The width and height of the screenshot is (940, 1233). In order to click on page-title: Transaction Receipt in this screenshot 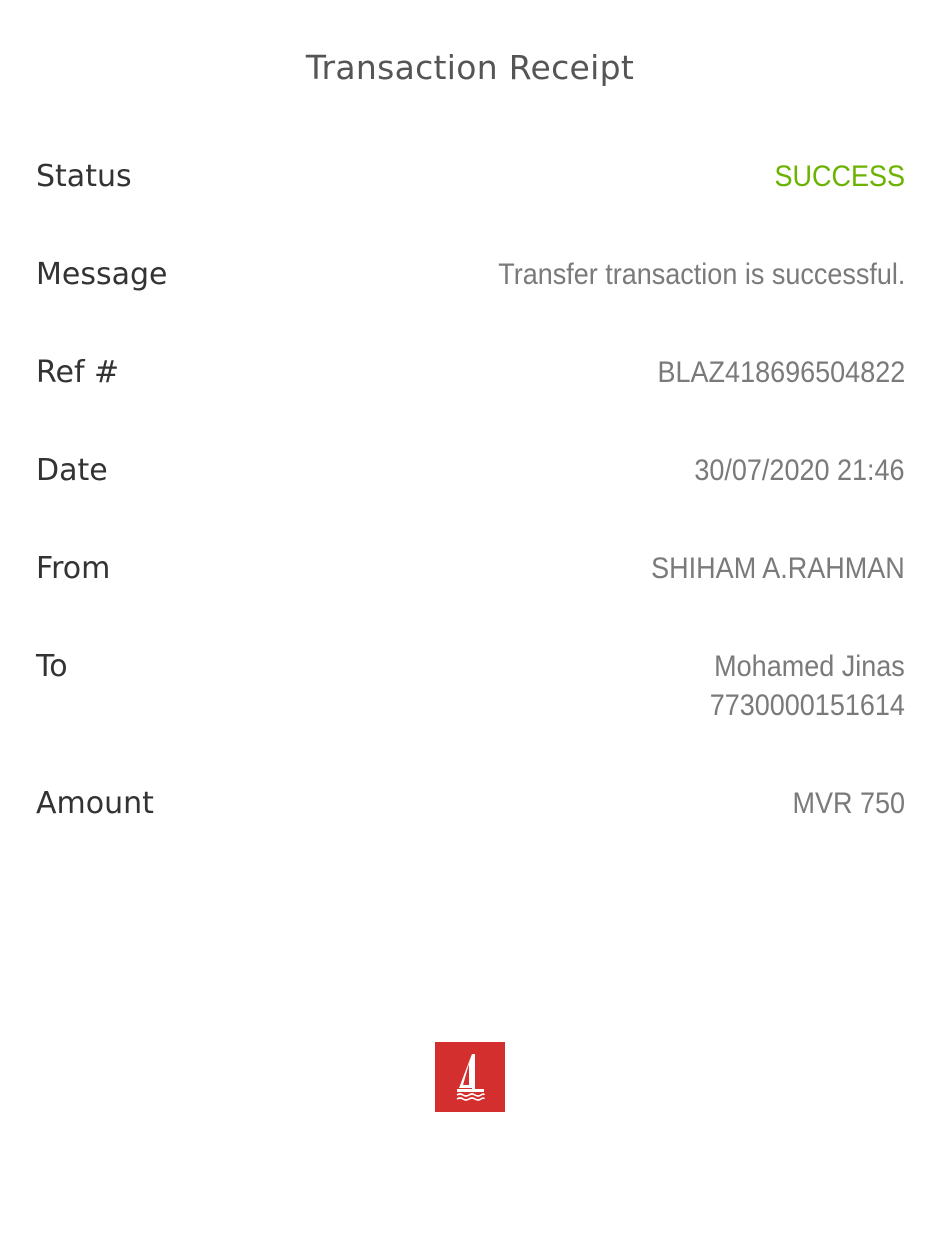, I will do `click(470, 67)`.